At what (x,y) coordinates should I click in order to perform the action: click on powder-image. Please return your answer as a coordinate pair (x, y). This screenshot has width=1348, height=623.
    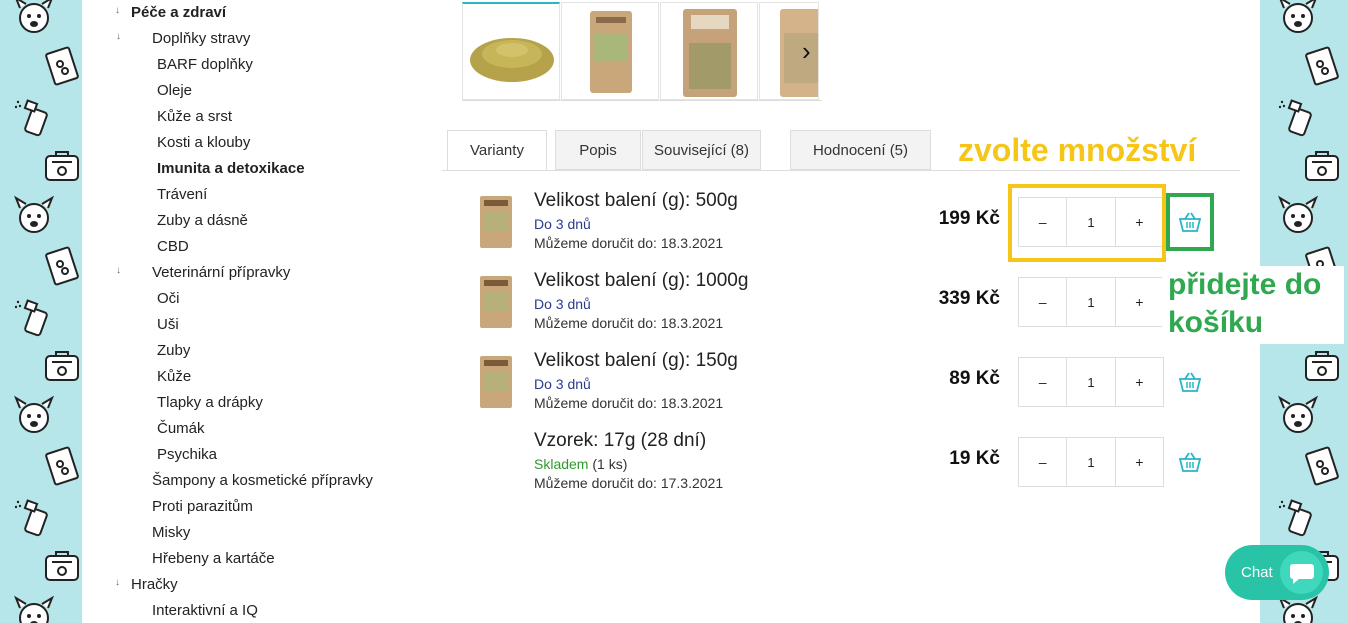
    Looking at the image, I should click on (512, 60).